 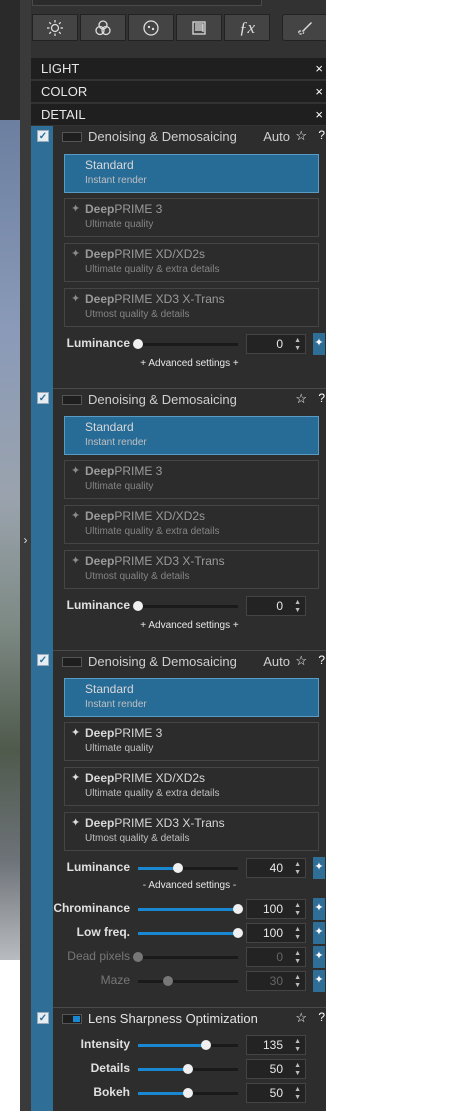 I want to click on luminance-field: 40 ▲ ▼, so click(x=276, y=868).